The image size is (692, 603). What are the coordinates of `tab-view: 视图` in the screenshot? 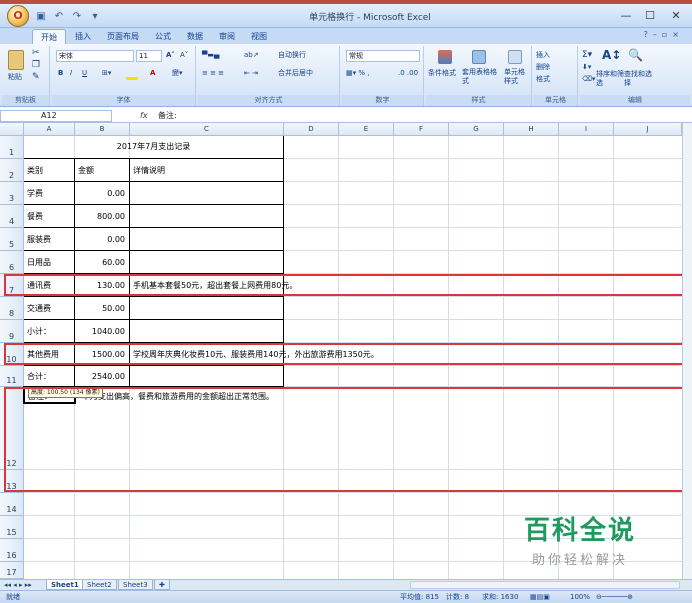 It's located at (259, 36).